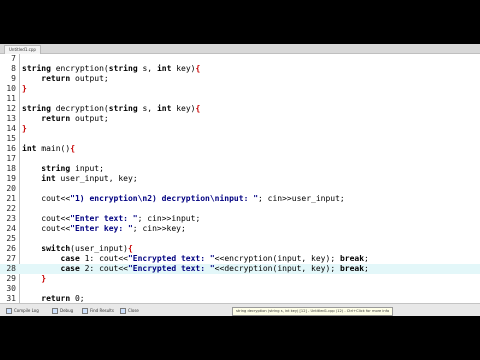 The width and height of the screenshot is (480, 360). What do you see at coordinates (102, 310) in the screenshot?
I see `find-results-label: Find Results` at bounding box center [102, 310].